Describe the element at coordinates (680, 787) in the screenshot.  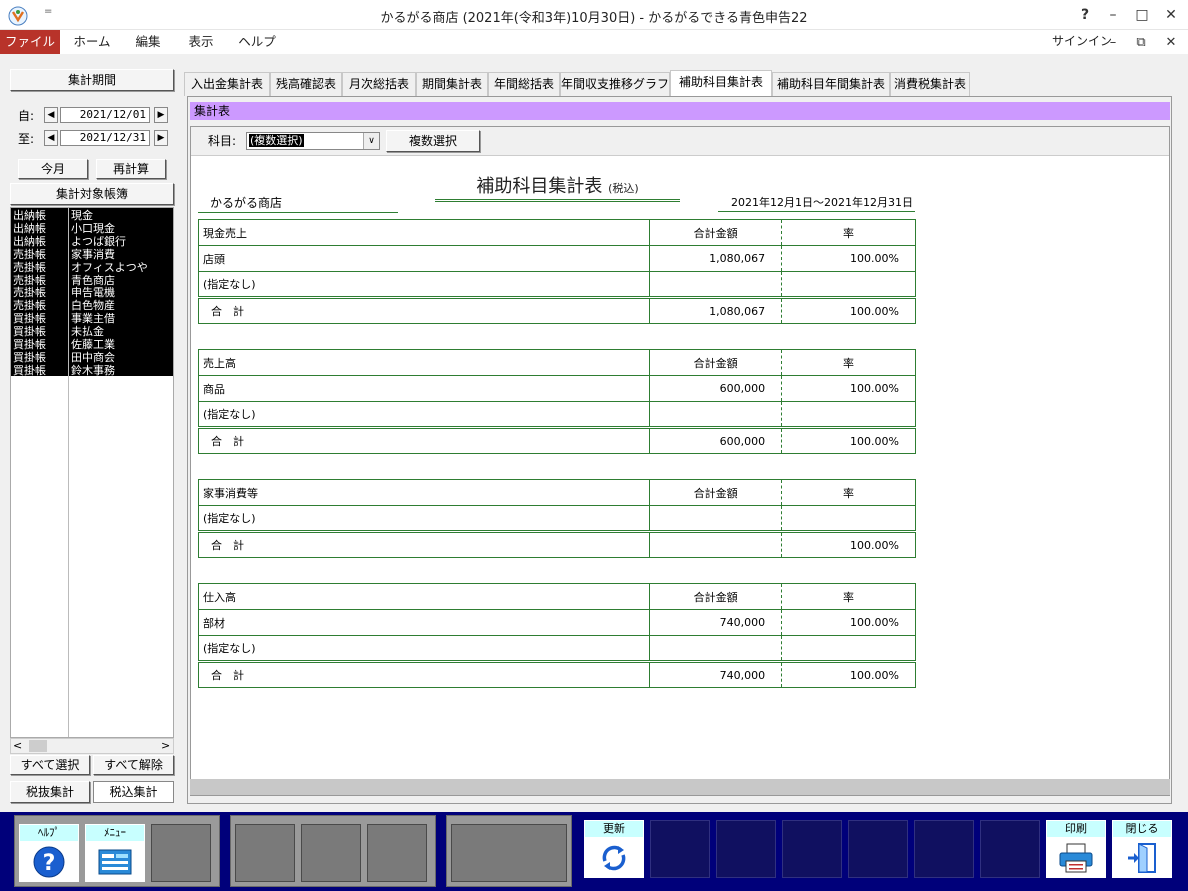
I see `report-hscrollbar` at that location.